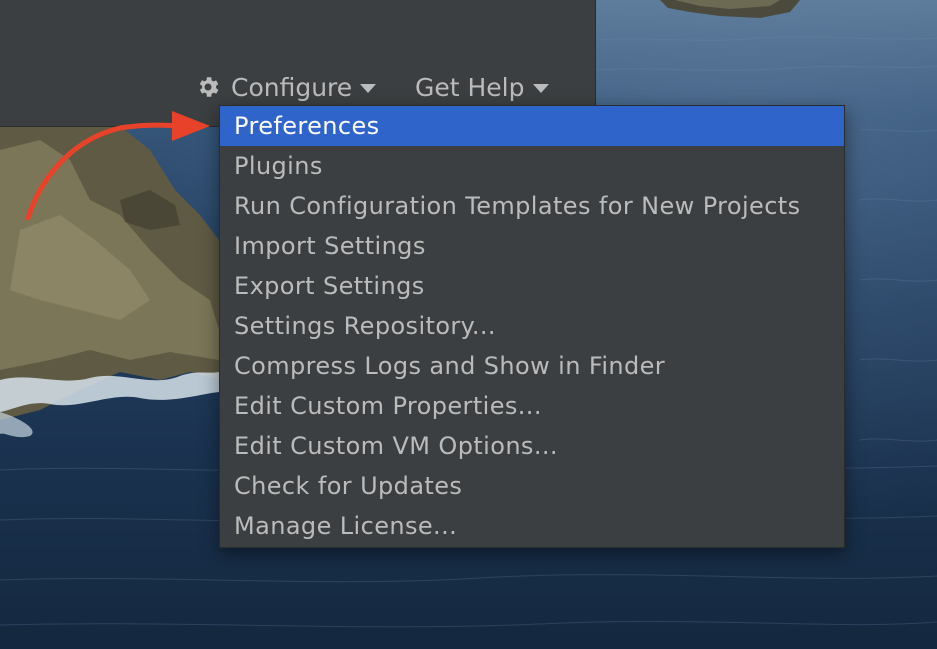 The width and height of the screenshot is (937, 649). I want to click on get-help-menu-button: Get Help, so click(482, 87).